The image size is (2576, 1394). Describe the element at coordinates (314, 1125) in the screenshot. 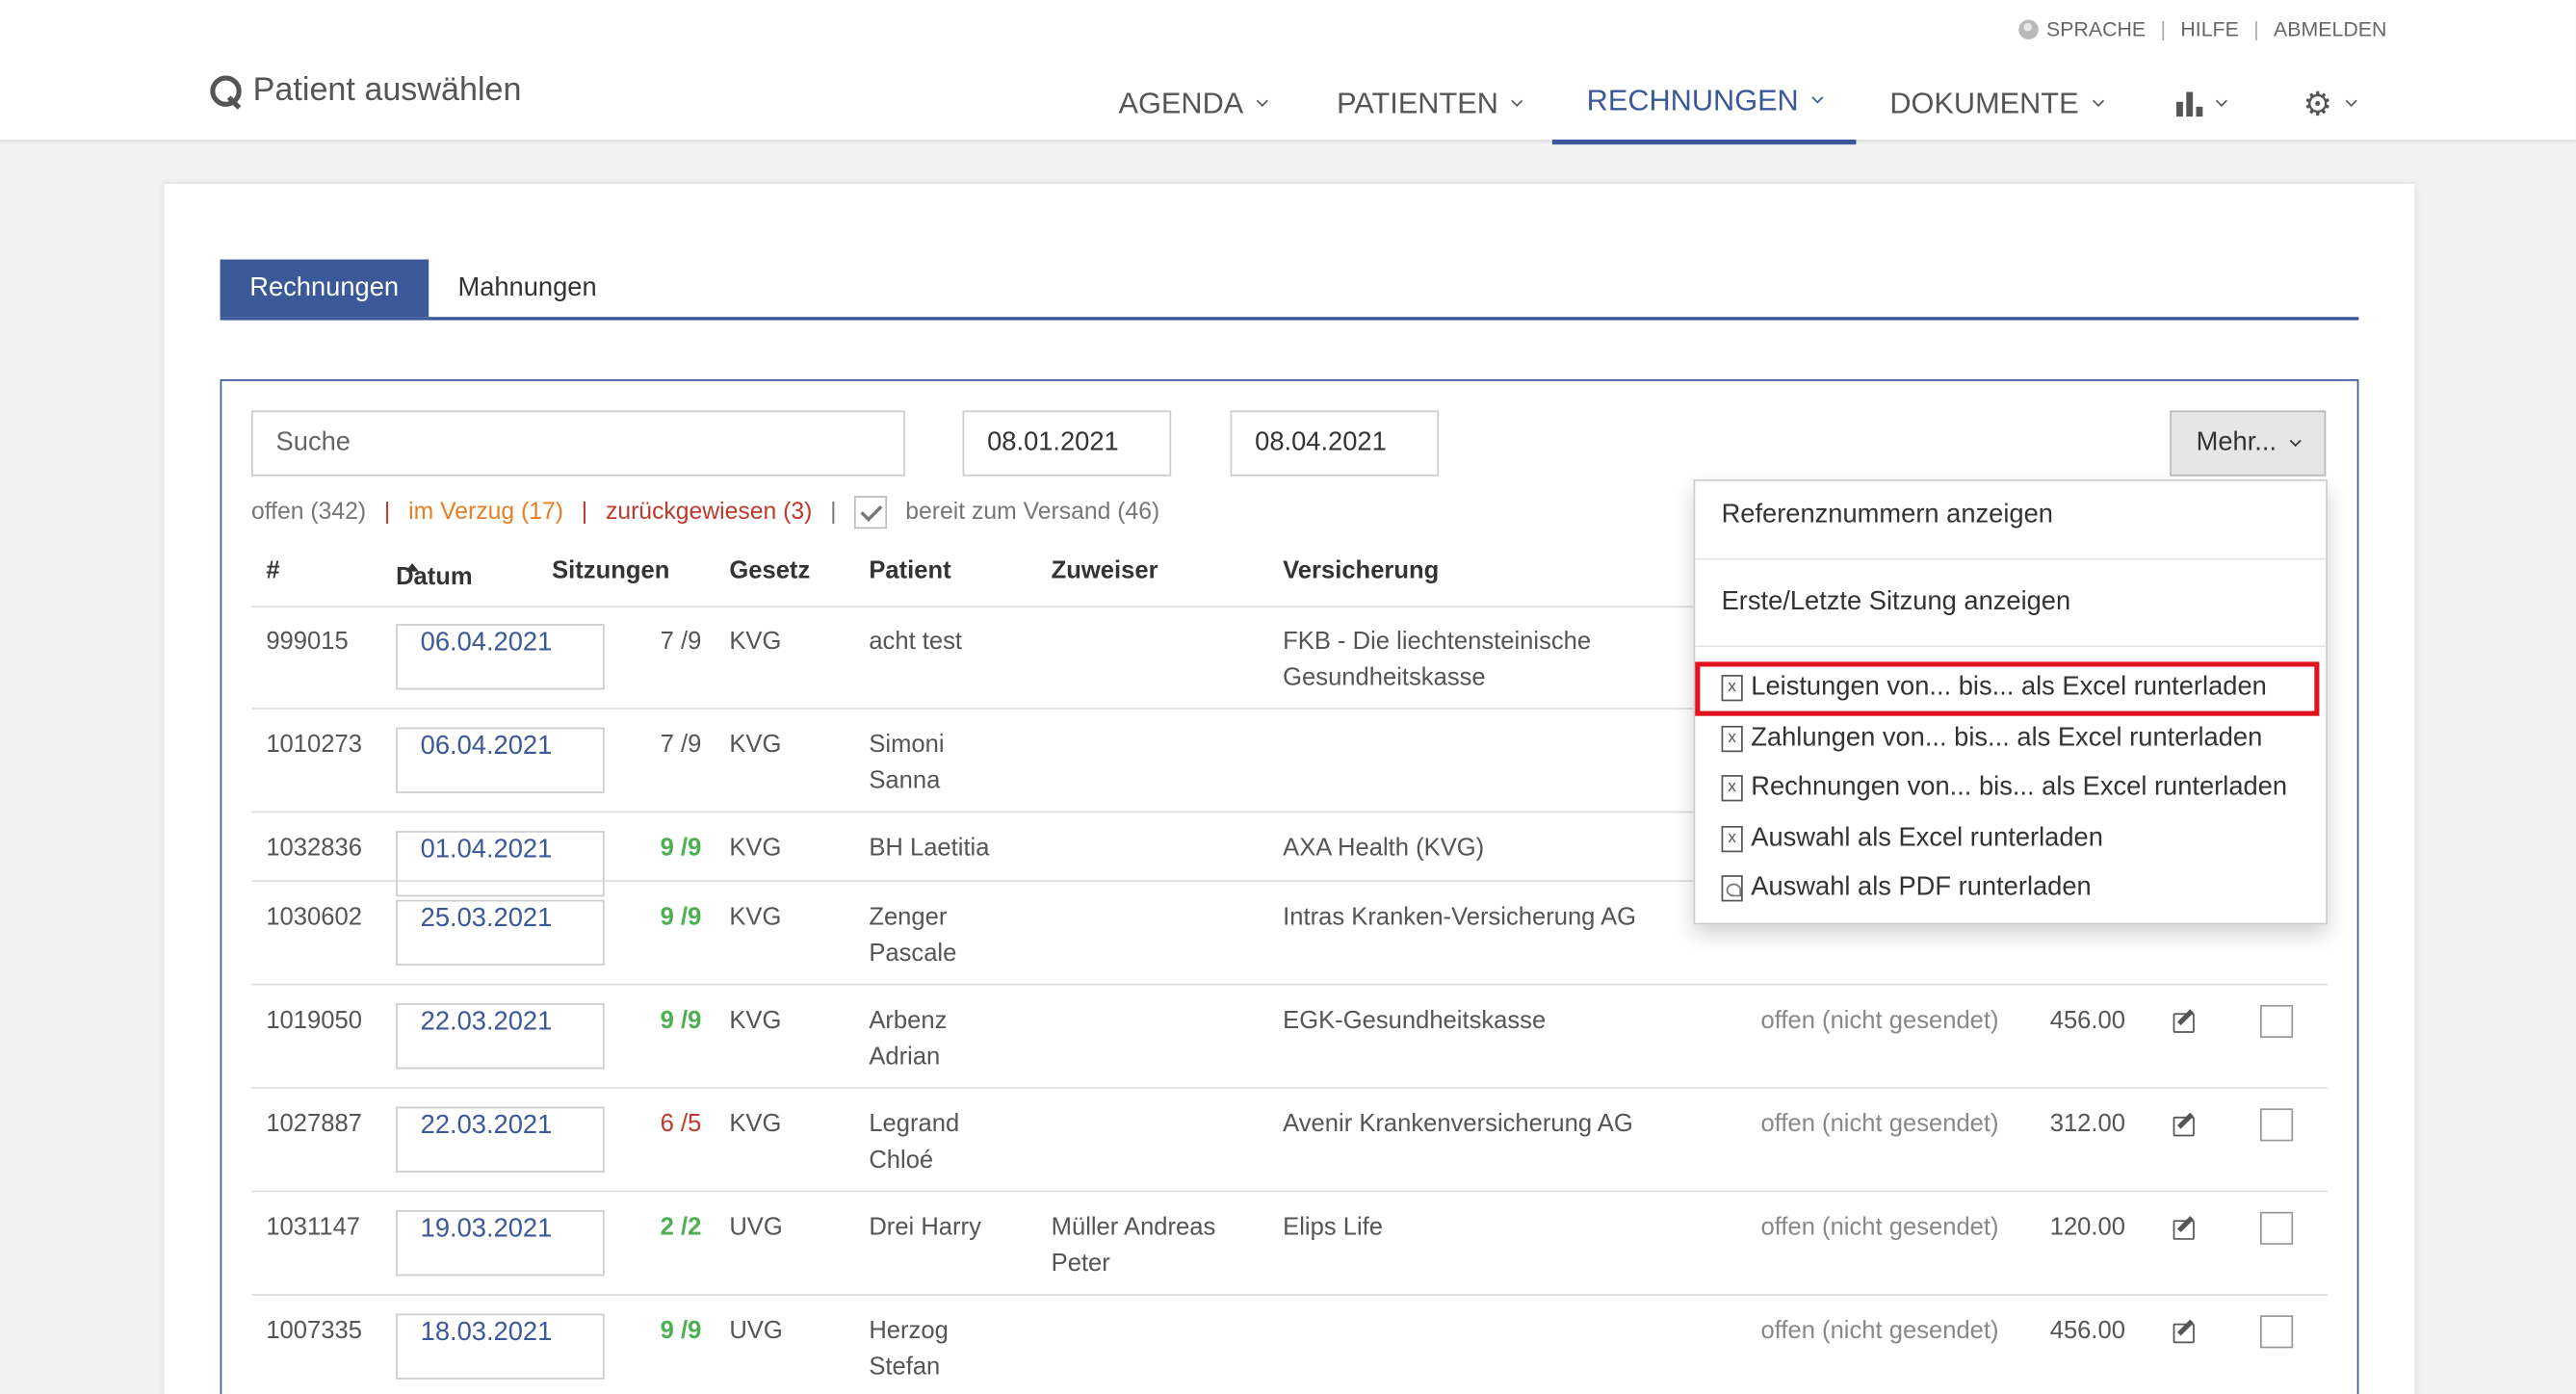

I see `invoice-number: 1027887` at that location.